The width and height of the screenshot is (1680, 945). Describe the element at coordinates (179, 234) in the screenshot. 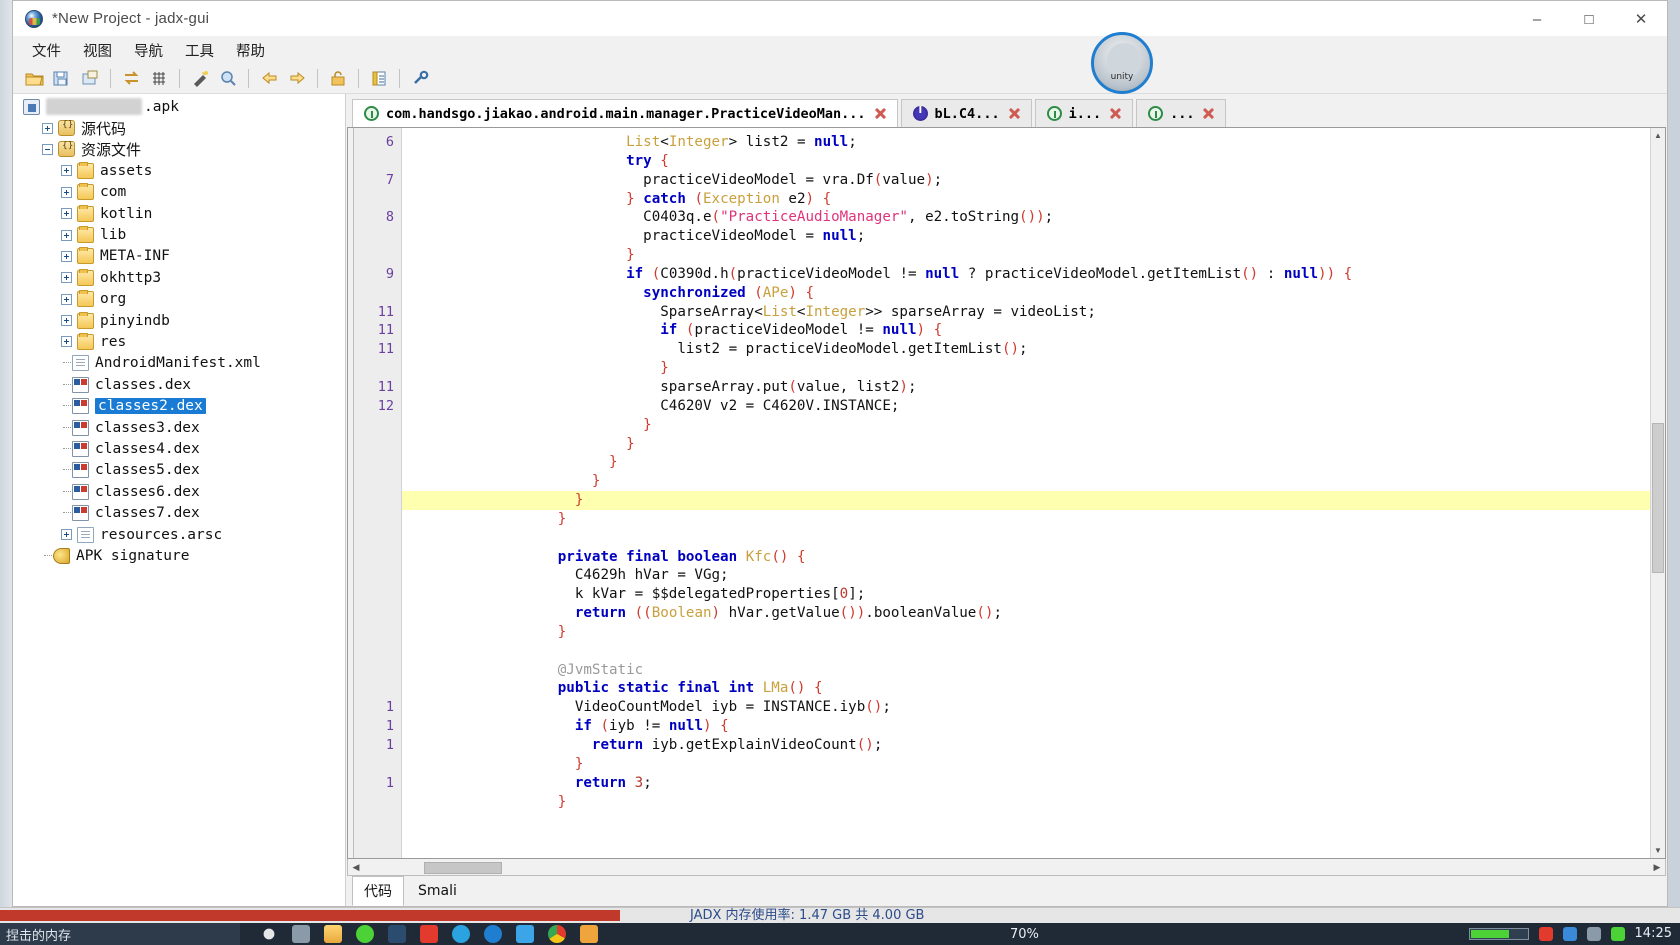

I see `tree-item-lib: lib` at that location.